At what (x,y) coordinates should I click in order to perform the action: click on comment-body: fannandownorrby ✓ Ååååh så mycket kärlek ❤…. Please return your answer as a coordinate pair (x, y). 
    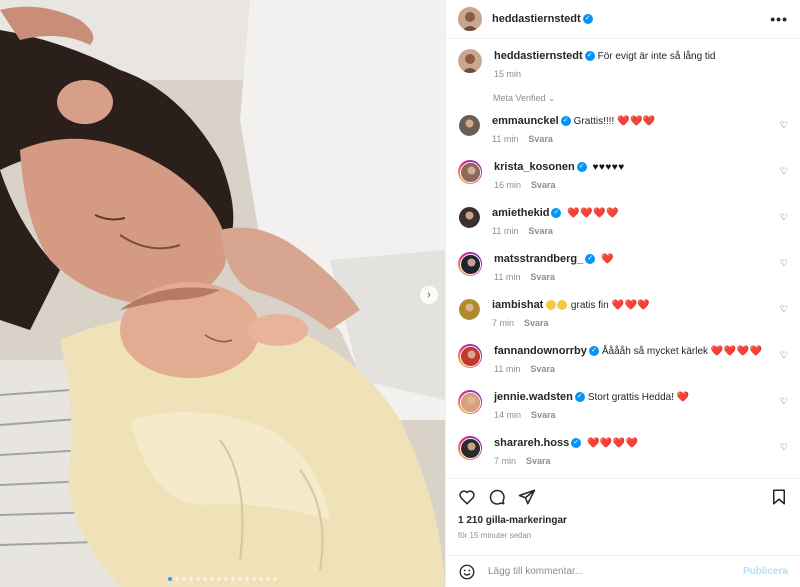
    Looking at the image, I should click on (641, 359).